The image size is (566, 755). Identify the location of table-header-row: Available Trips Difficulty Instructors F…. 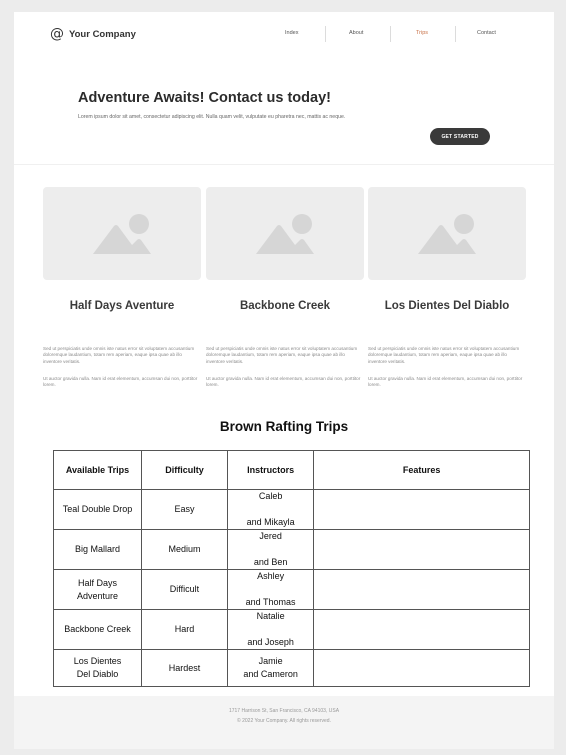
(291, 470).